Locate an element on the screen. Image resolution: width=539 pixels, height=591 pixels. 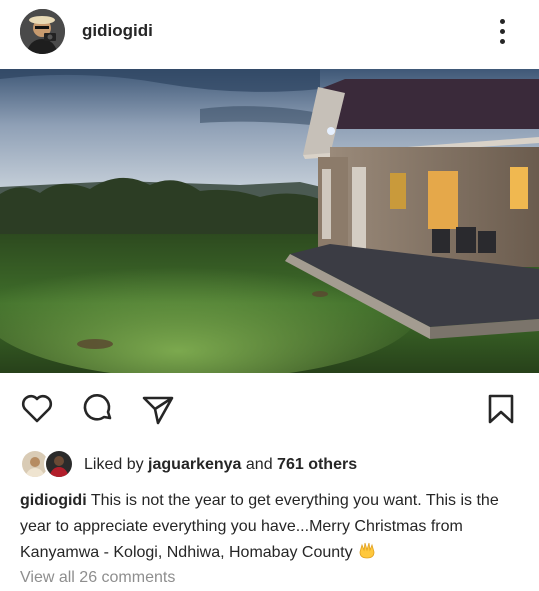
more-vertical-icon is located at coordinates (502, 21).